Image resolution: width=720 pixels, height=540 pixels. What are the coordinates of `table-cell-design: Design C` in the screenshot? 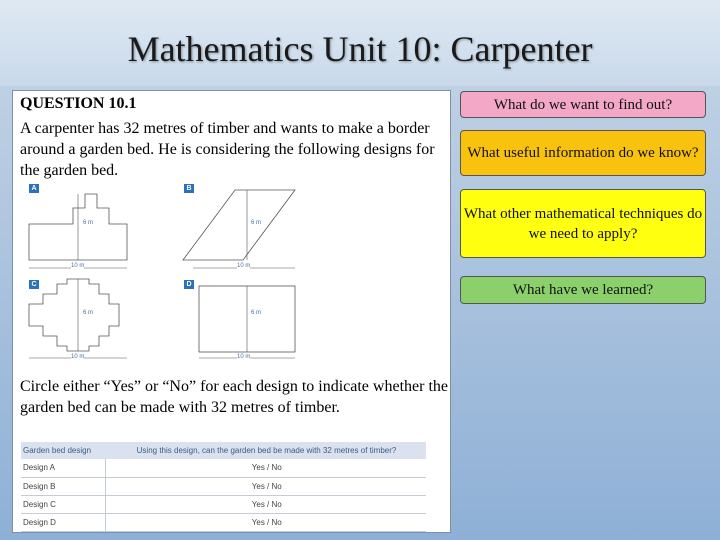 It's located at (63, 504).